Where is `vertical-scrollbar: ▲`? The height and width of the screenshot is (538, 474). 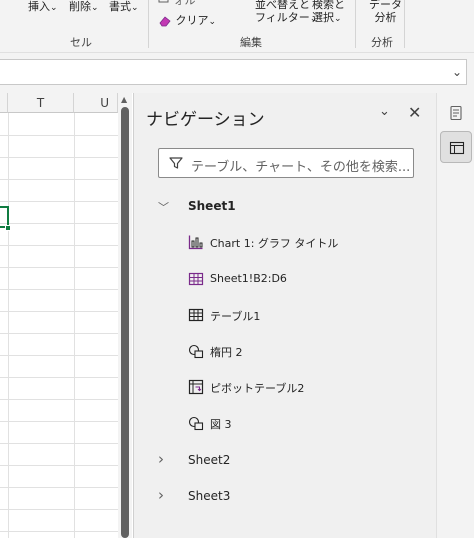 vertical-scrollbar: ▲ is located at coordinates (125, 315).